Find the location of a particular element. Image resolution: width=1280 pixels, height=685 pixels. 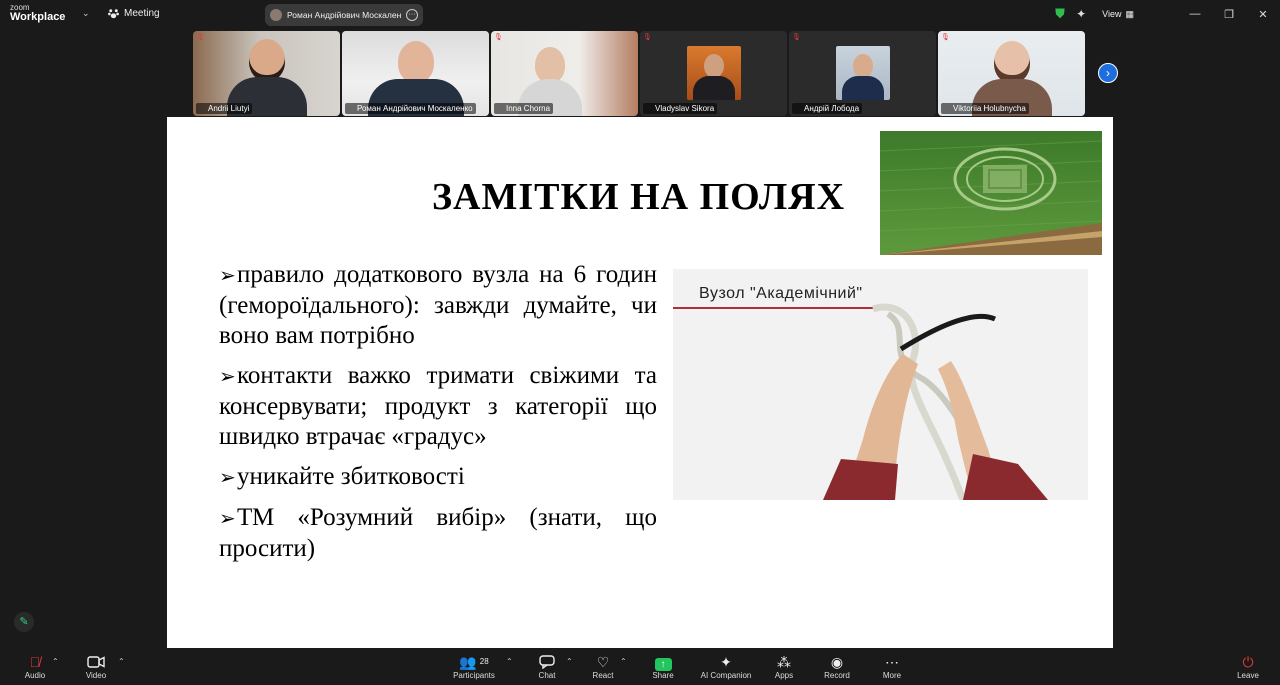

leave-button: ⏻ Leave is located at coordinates (1248, 669).